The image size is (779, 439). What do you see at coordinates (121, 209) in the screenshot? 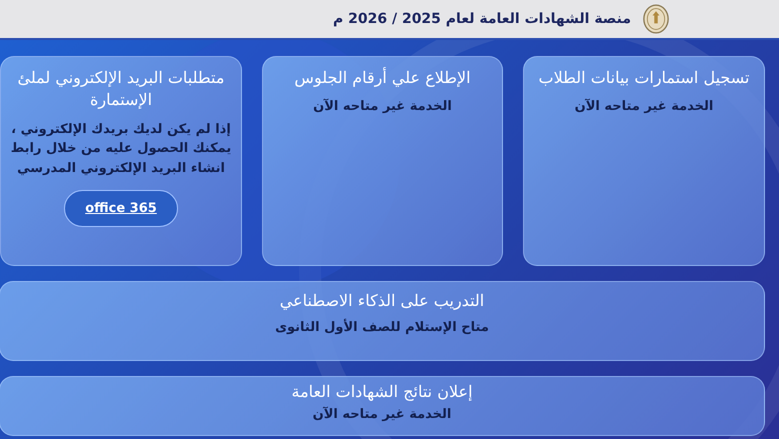
I see `office-link-button: office 365` at bounding box center [121, 209].